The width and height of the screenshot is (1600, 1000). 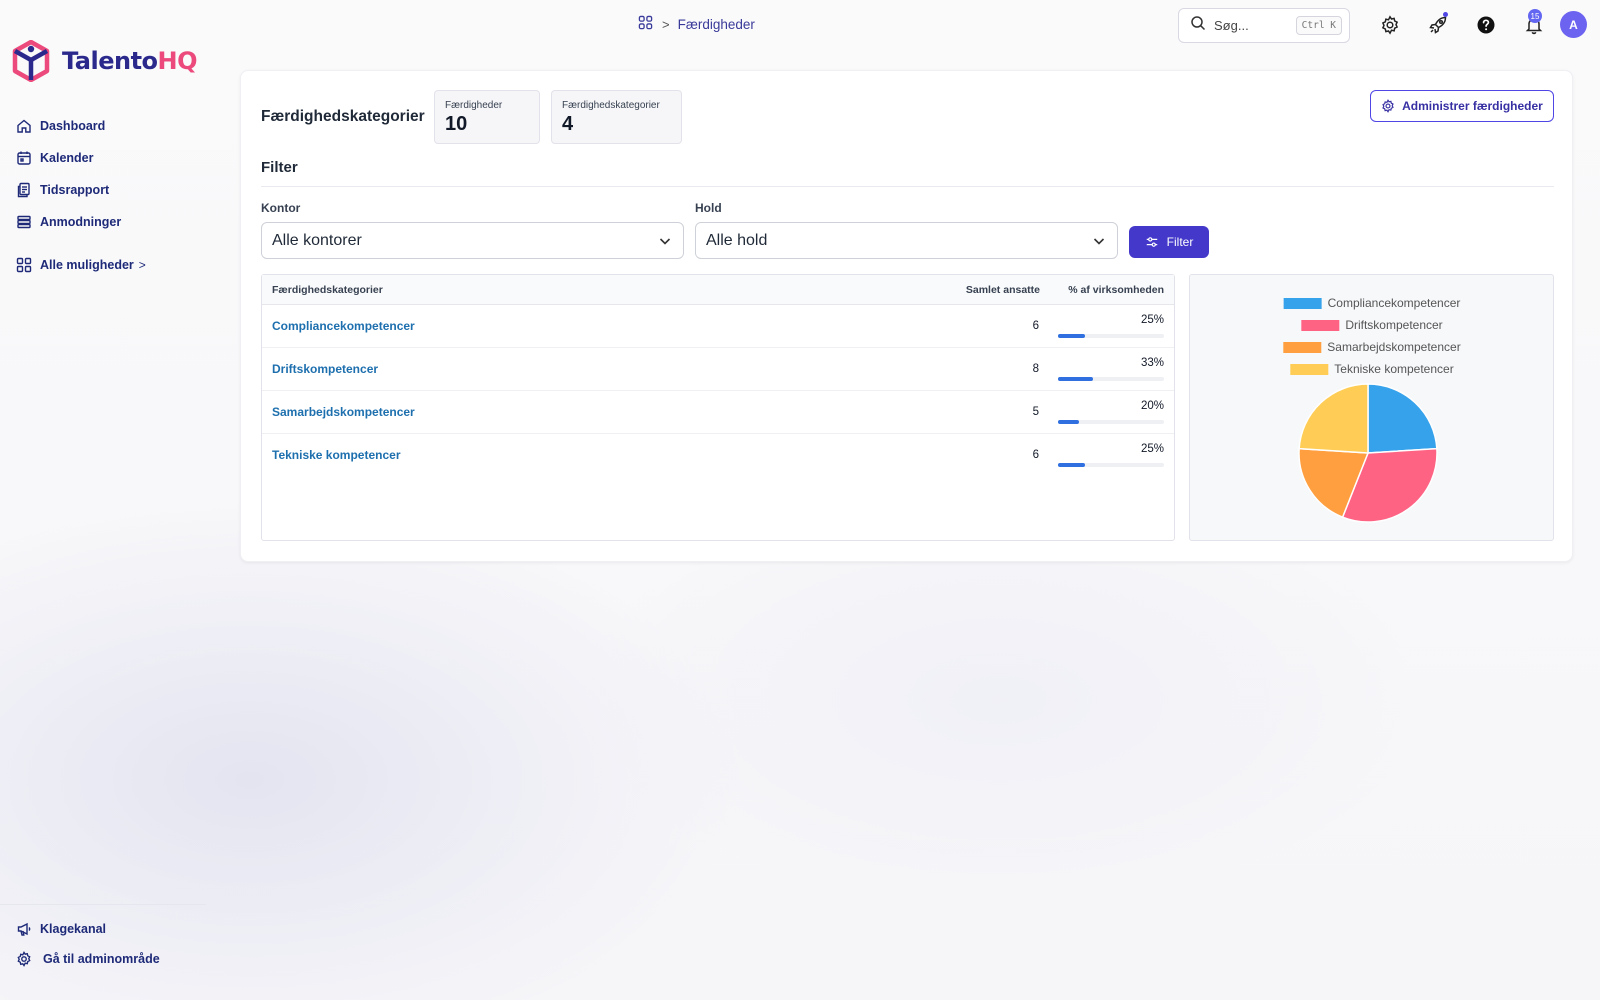 What do you see at coordinates (611, 105) in the screenshot?
I see `stat-label: Færdighedskategorier` at bounding box center [611, 105].